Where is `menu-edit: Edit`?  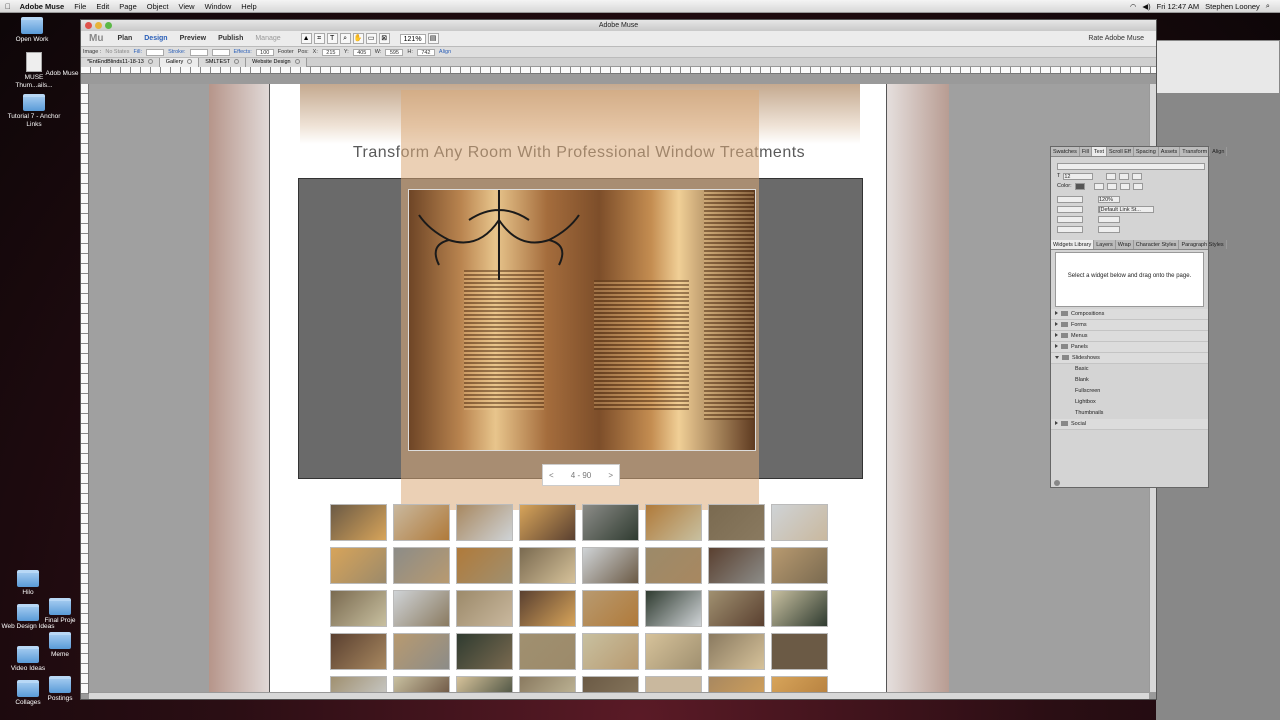 menu-edit: Edit is located at coordinates (102, 6).